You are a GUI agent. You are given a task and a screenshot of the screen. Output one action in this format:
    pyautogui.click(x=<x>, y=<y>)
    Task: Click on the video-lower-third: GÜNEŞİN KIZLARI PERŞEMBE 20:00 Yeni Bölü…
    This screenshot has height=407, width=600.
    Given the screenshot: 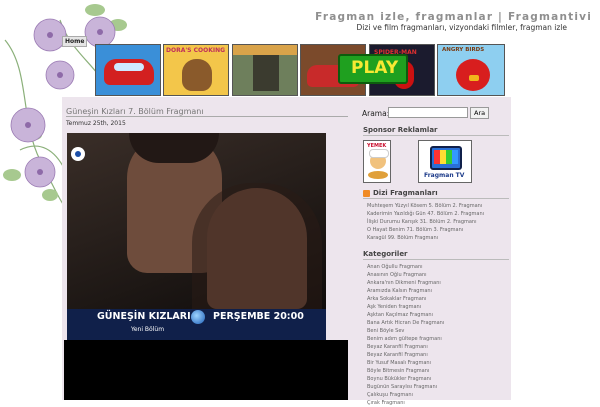 What is the action you would take?
    pyautogui.click(x=196, y=326)
    